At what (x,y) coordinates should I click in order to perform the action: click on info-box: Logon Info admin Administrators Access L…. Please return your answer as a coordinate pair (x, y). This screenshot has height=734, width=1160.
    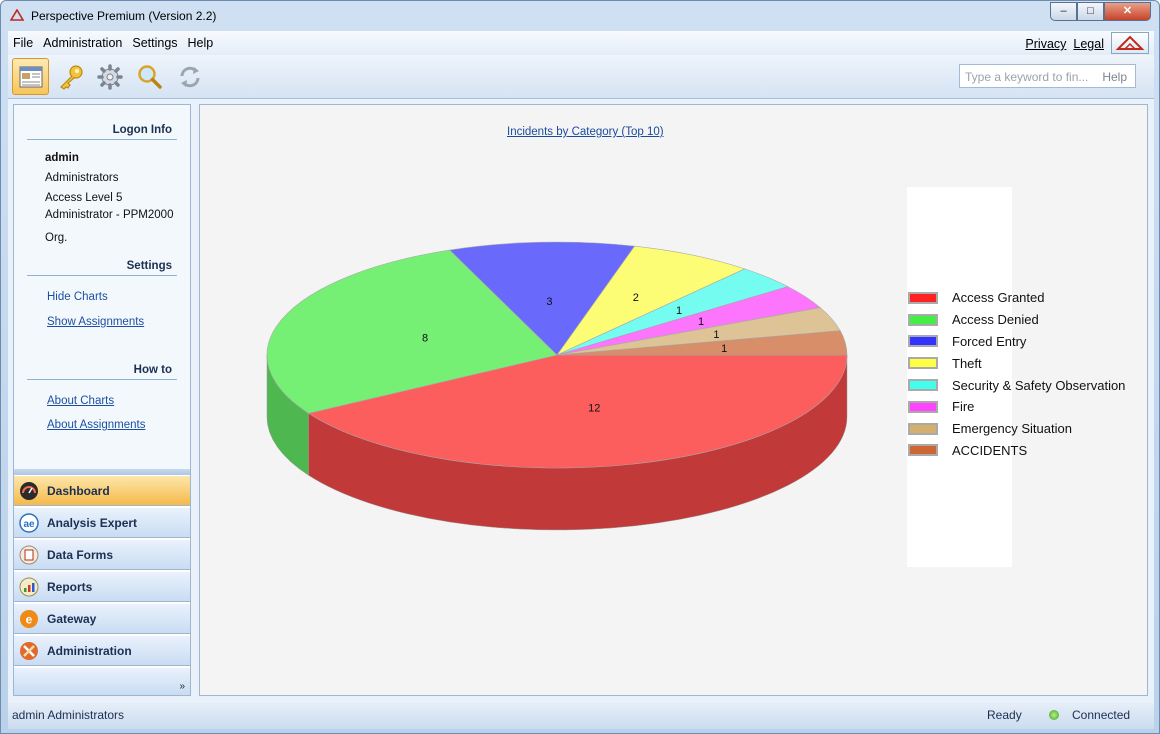
    Looking at the image, I should click on (102, 287).